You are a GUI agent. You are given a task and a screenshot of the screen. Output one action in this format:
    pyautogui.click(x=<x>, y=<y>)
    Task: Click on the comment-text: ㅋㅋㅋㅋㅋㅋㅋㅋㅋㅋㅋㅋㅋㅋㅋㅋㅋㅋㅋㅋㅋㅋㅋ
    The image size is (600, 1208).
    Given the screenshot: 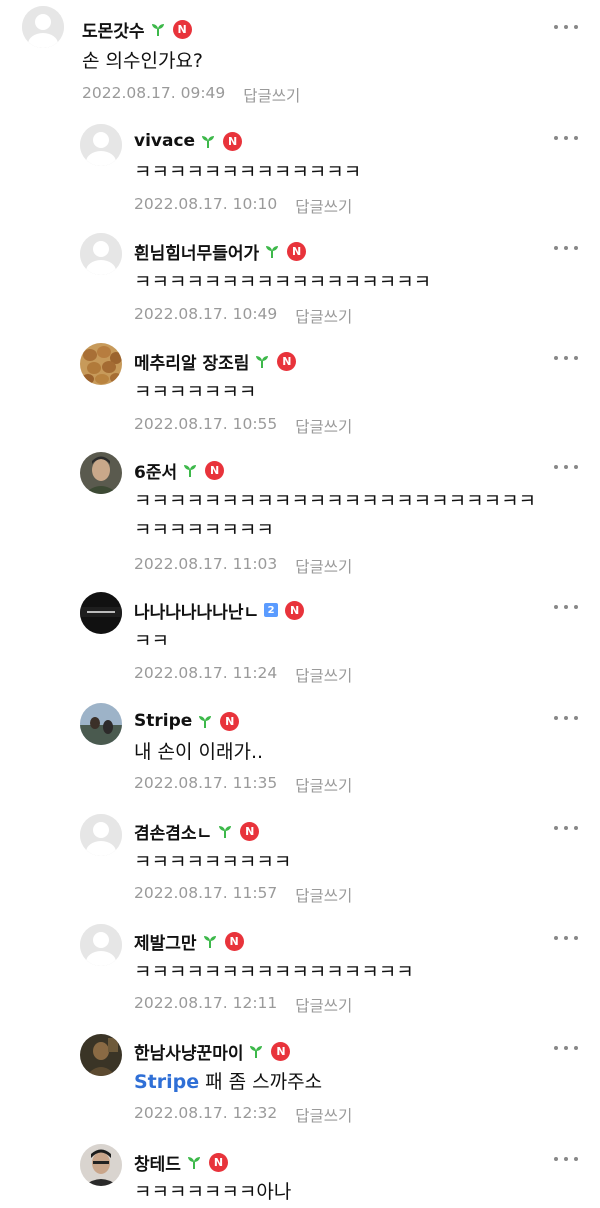 What is the action you would take?
    pyautogui.click(x=335, y=501)
    